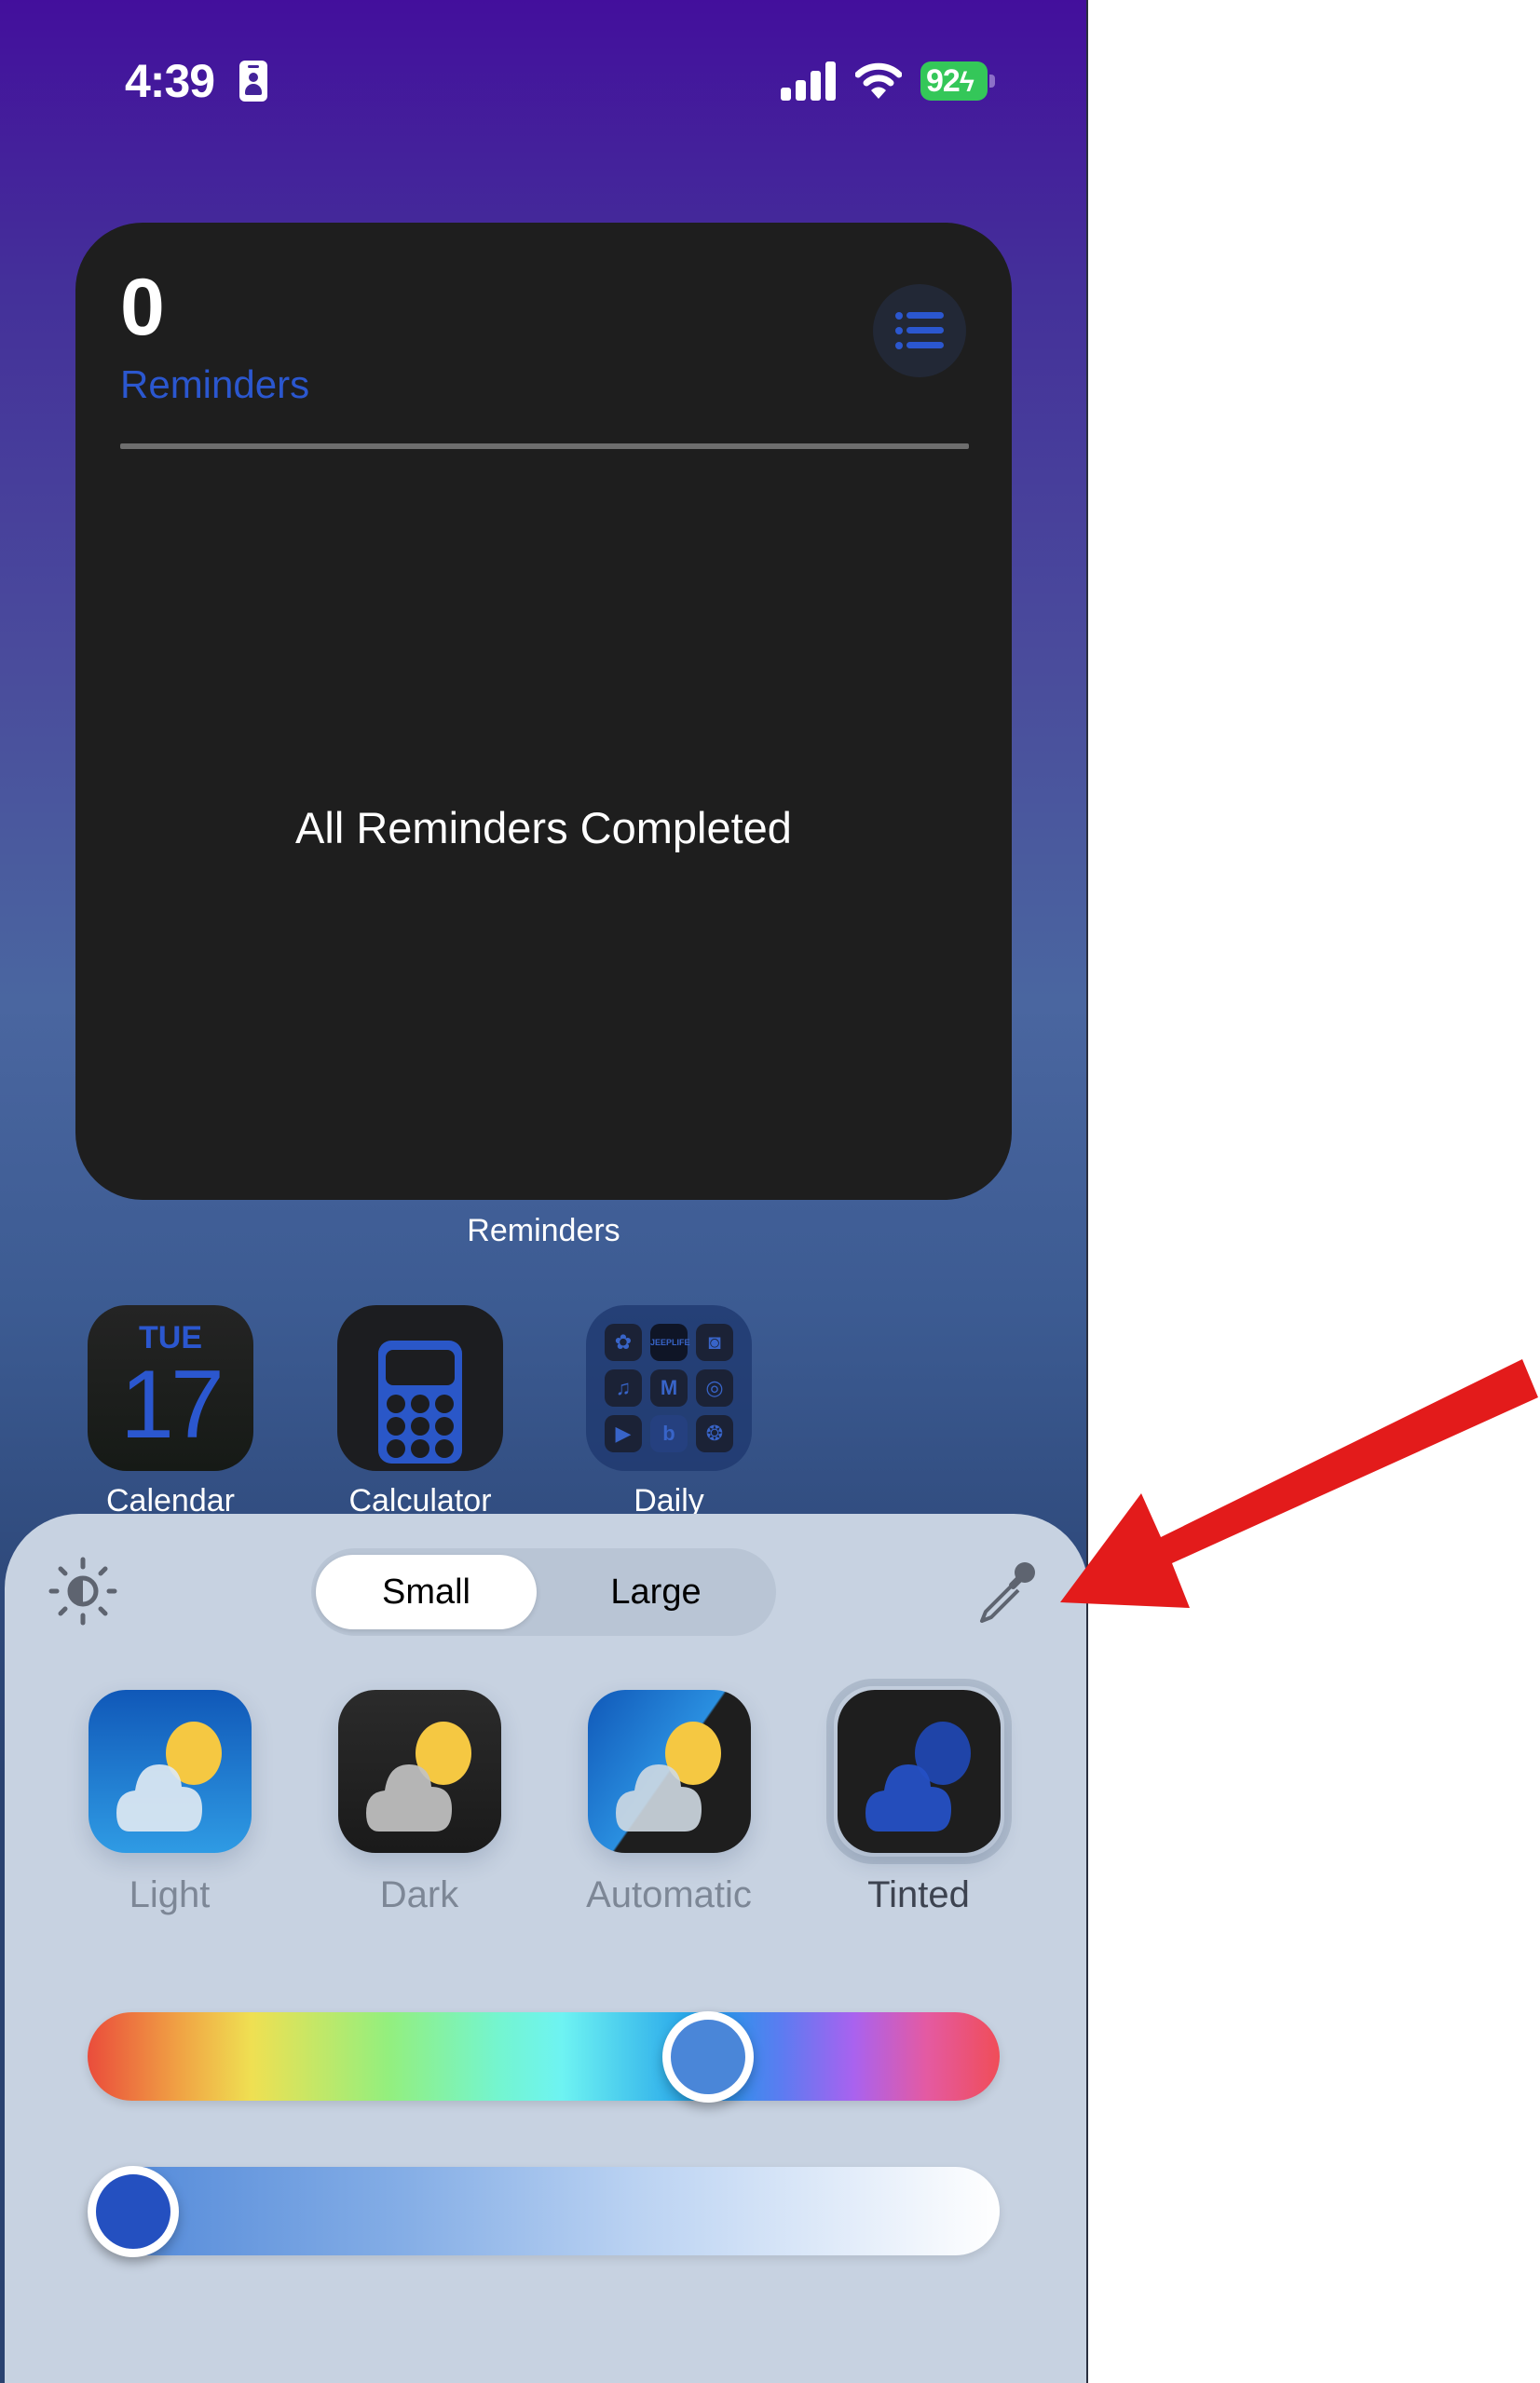 The height and width of the screenshot is (2383, 1540). Describe the element at coordinates (623, 1342) in the screenshot. I see `flower-icon: ✿` at that location.